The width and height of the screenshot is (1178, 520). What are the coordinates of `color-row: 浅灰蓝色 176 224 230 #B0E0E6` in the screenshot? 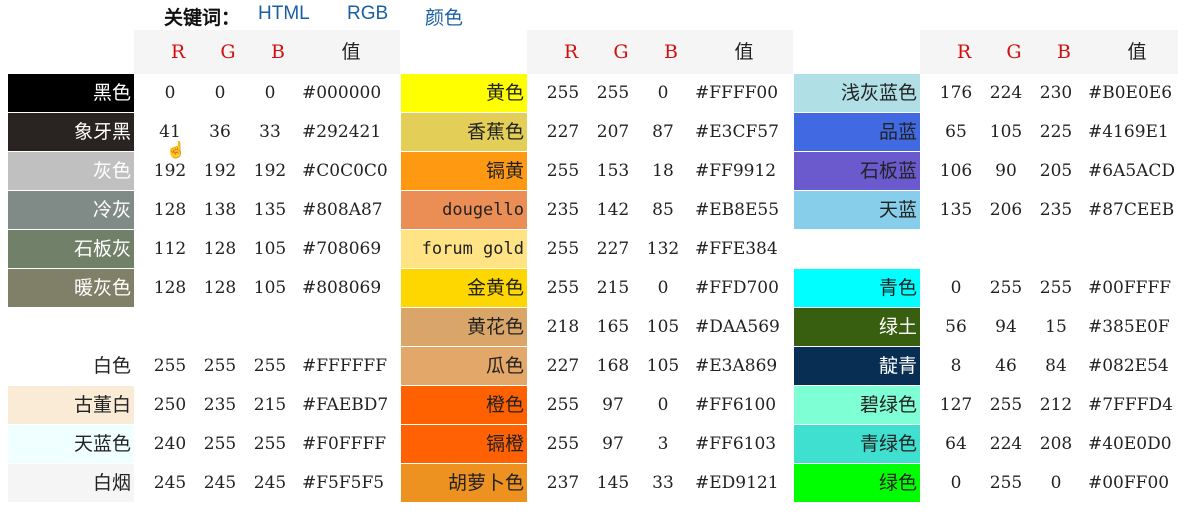 It's located at (986, 93).